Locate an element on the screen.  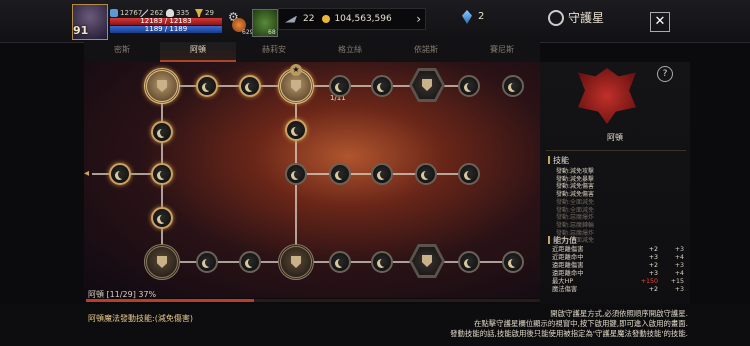
scroll-left-icon: ◂ is located at coordinates (86, 173).